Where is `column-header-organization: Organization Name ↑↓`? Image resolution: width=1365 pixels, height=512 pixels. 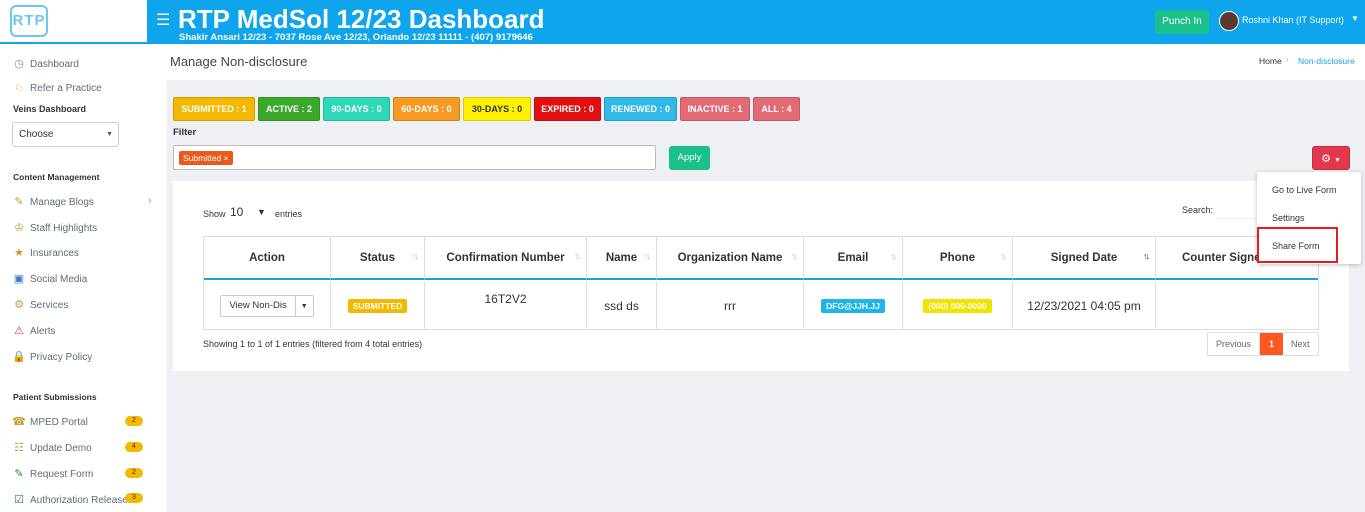 column-header-organization: Organization Name ↑↓ is located at coordinates (730, 258).